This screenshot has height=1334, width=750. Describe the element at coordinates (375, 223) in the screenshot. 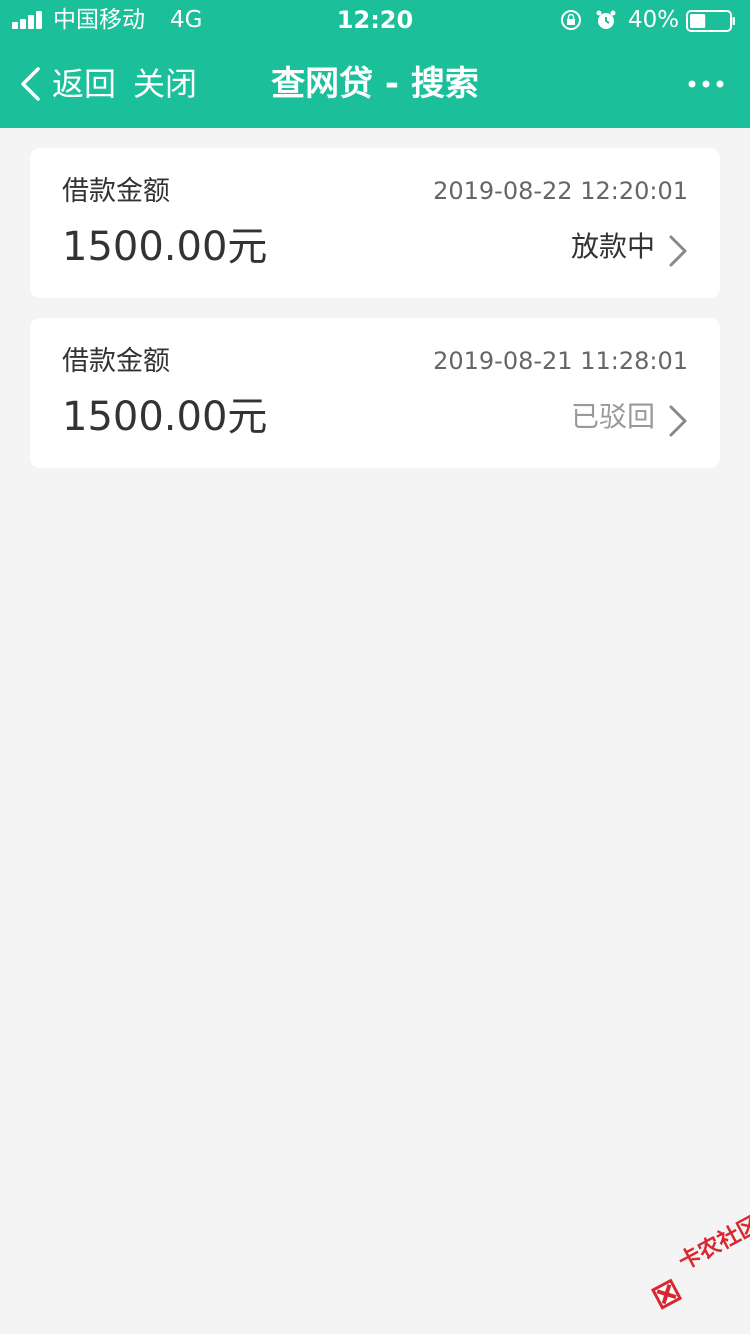

I see `loan-record-card: 借款金额 2019-08-22 12:20:01 1500.00元 放款中` at that location.